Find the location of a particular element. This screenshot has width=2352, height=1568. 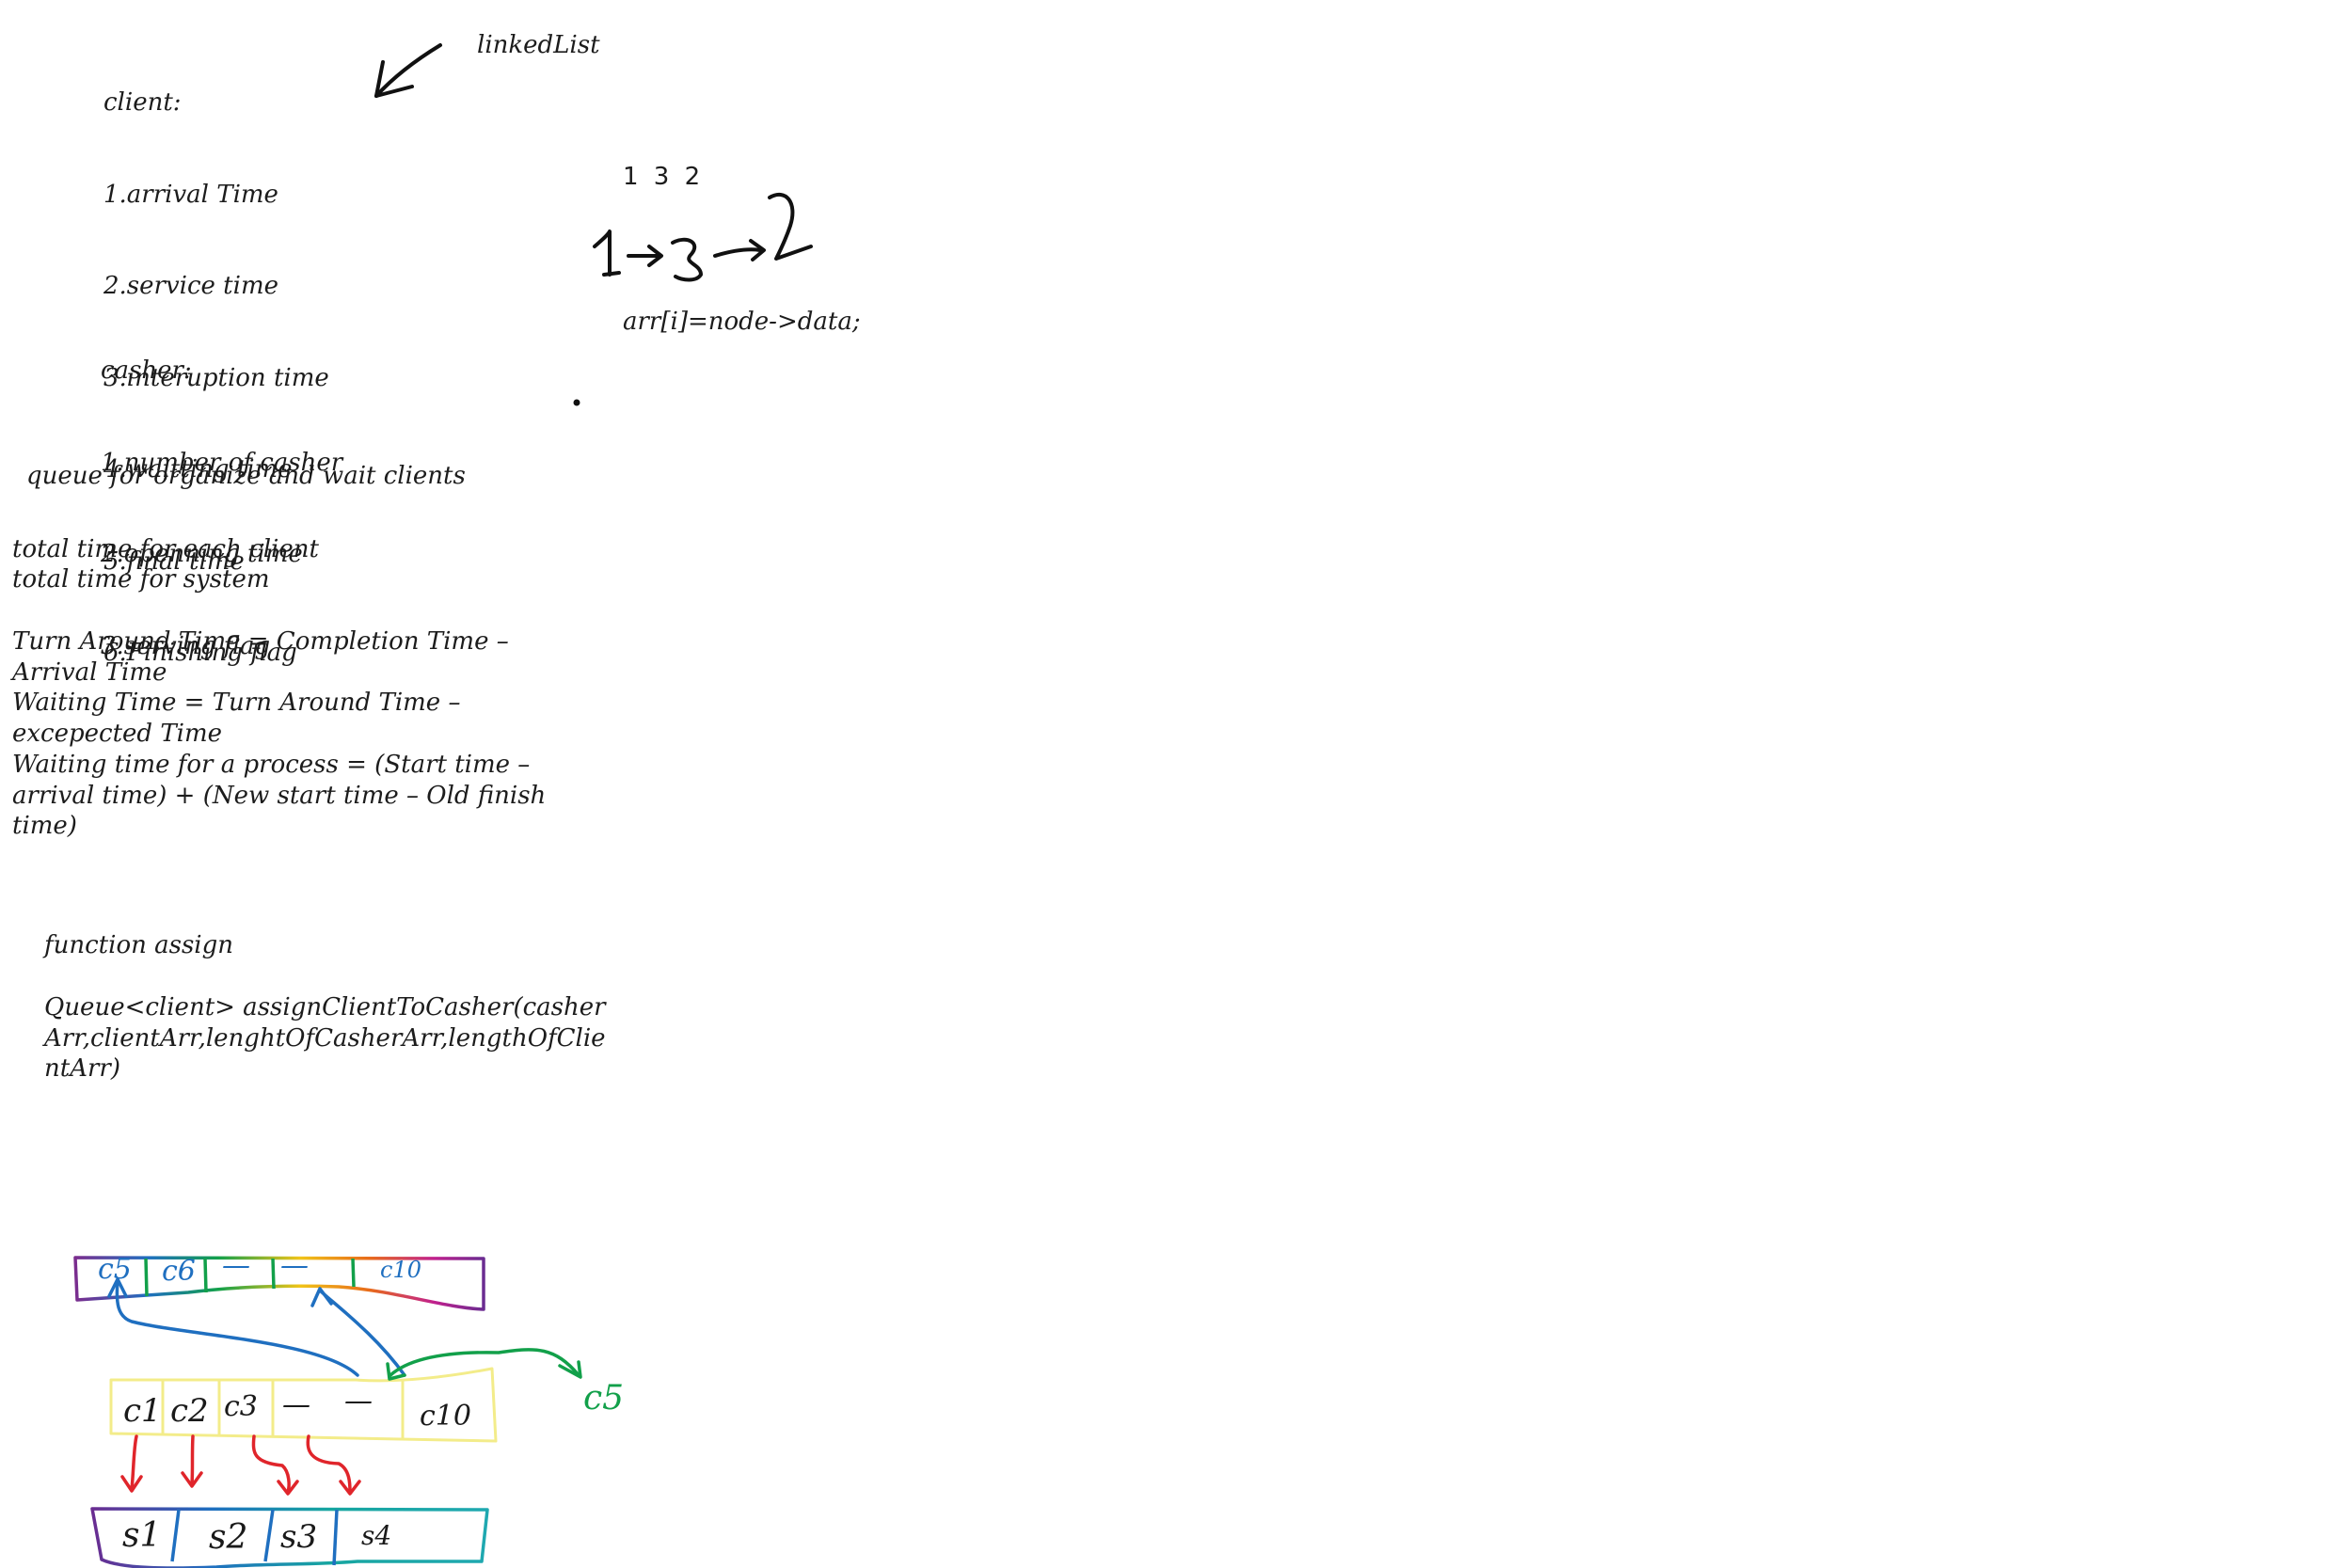

bottom-cell-label: s3 is located at coordinates (299, 1537).